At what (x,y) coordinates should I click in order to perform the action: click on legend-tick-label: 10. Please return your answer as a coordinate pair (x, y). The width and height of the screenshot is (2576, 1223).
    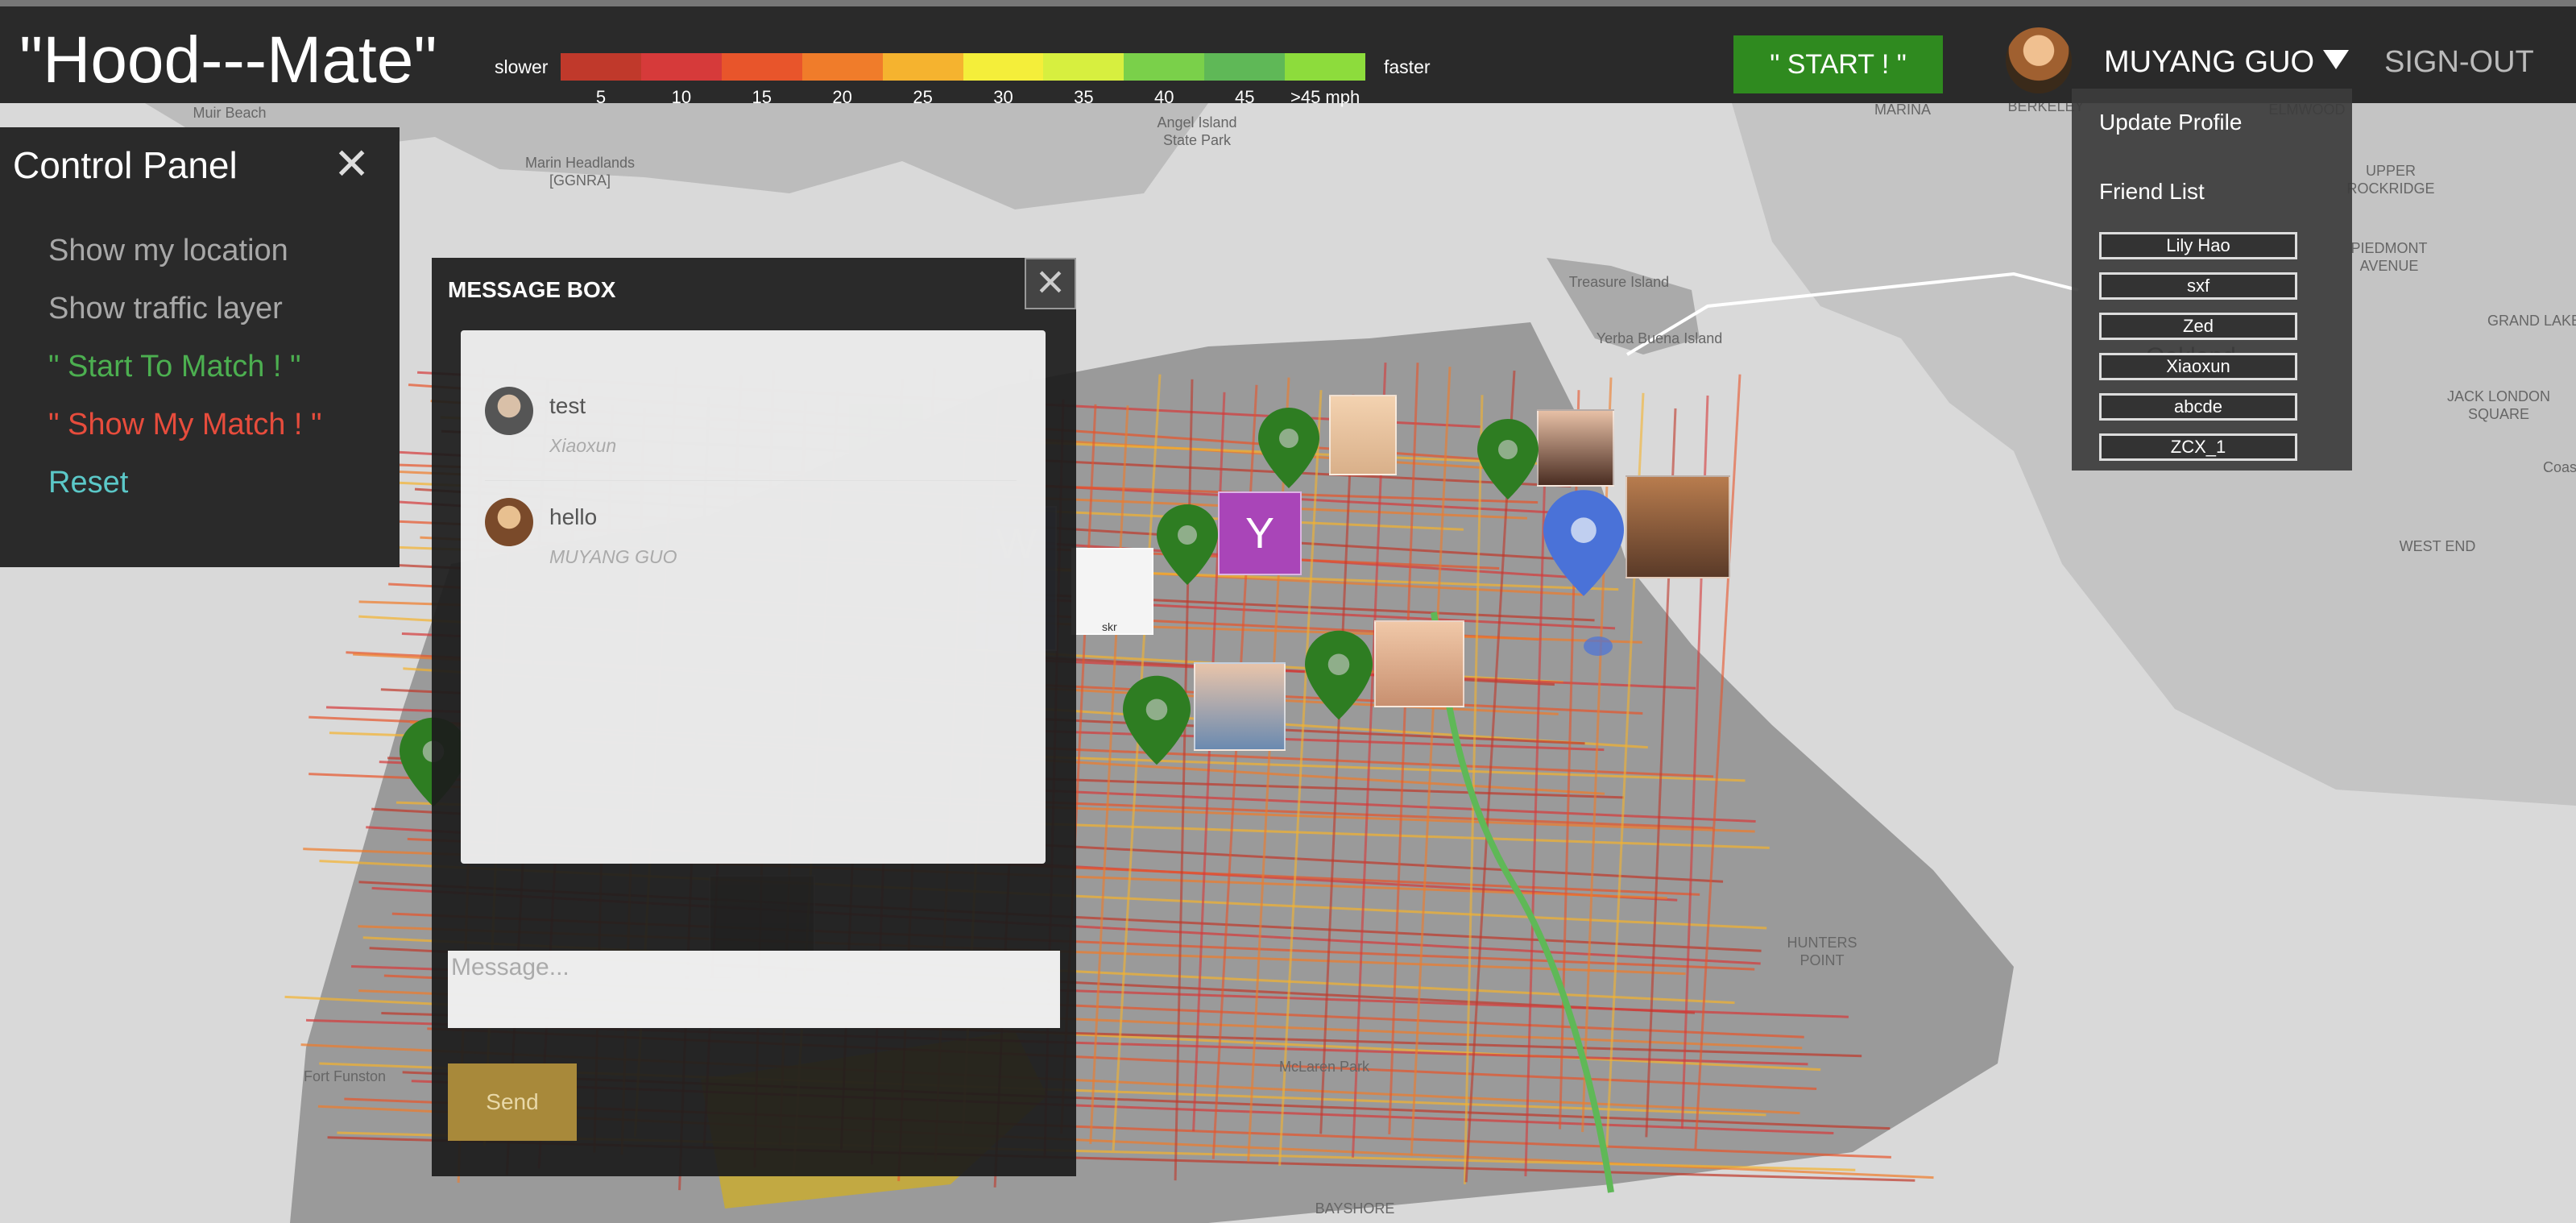
    Looking at the image, I should click on (681, 97).